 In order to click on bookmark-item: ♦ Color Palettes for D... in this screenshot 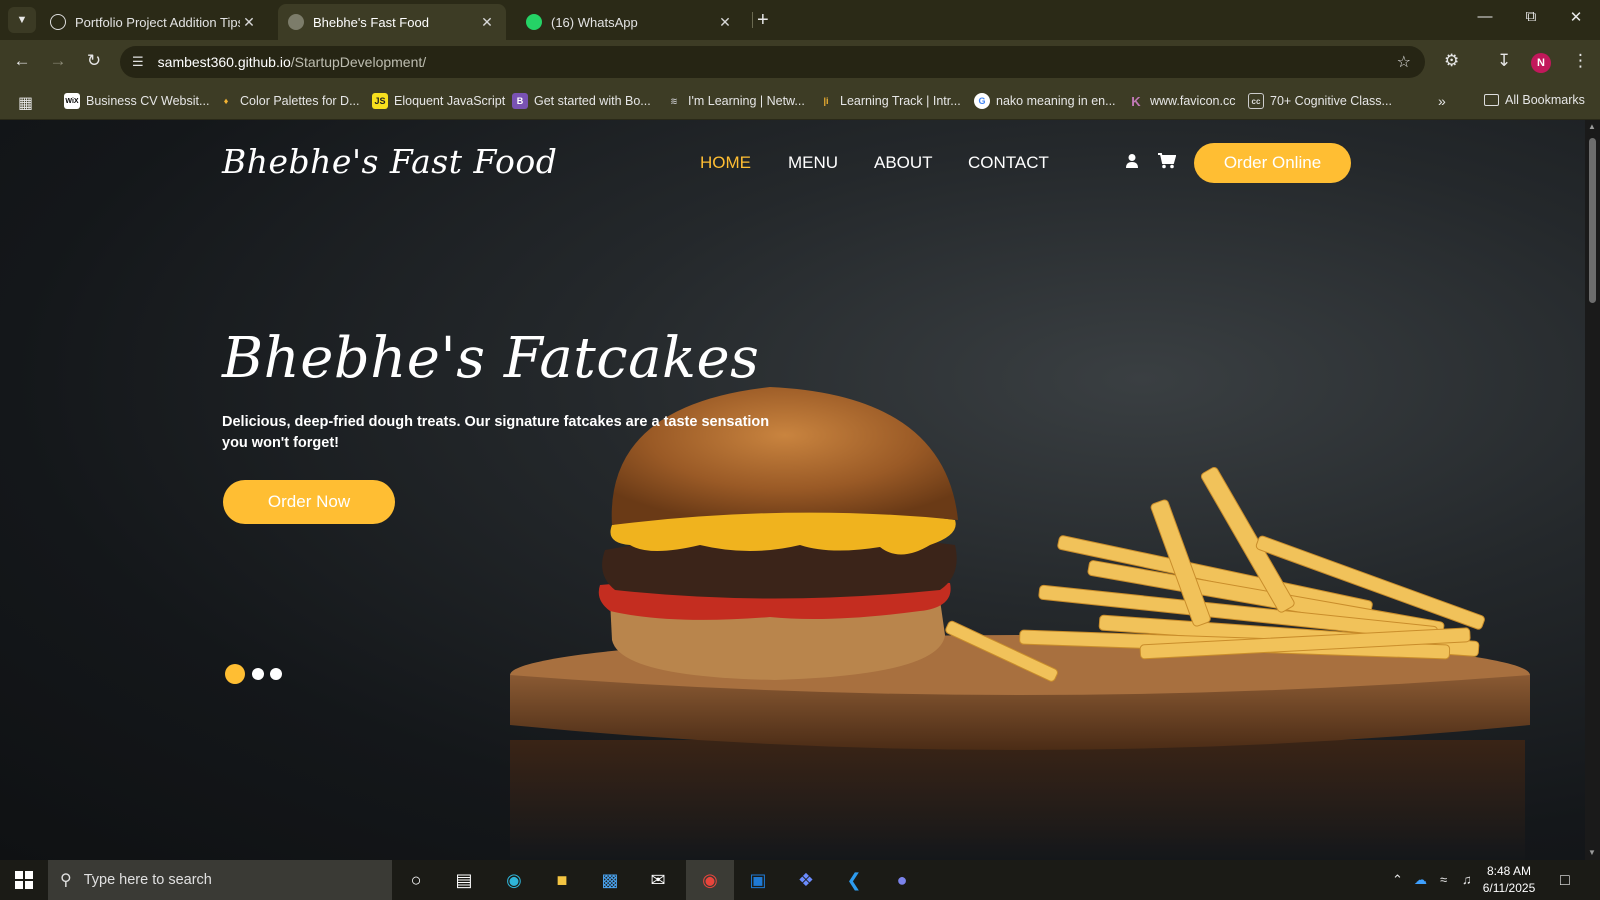, I will do `click(289, 101)`.